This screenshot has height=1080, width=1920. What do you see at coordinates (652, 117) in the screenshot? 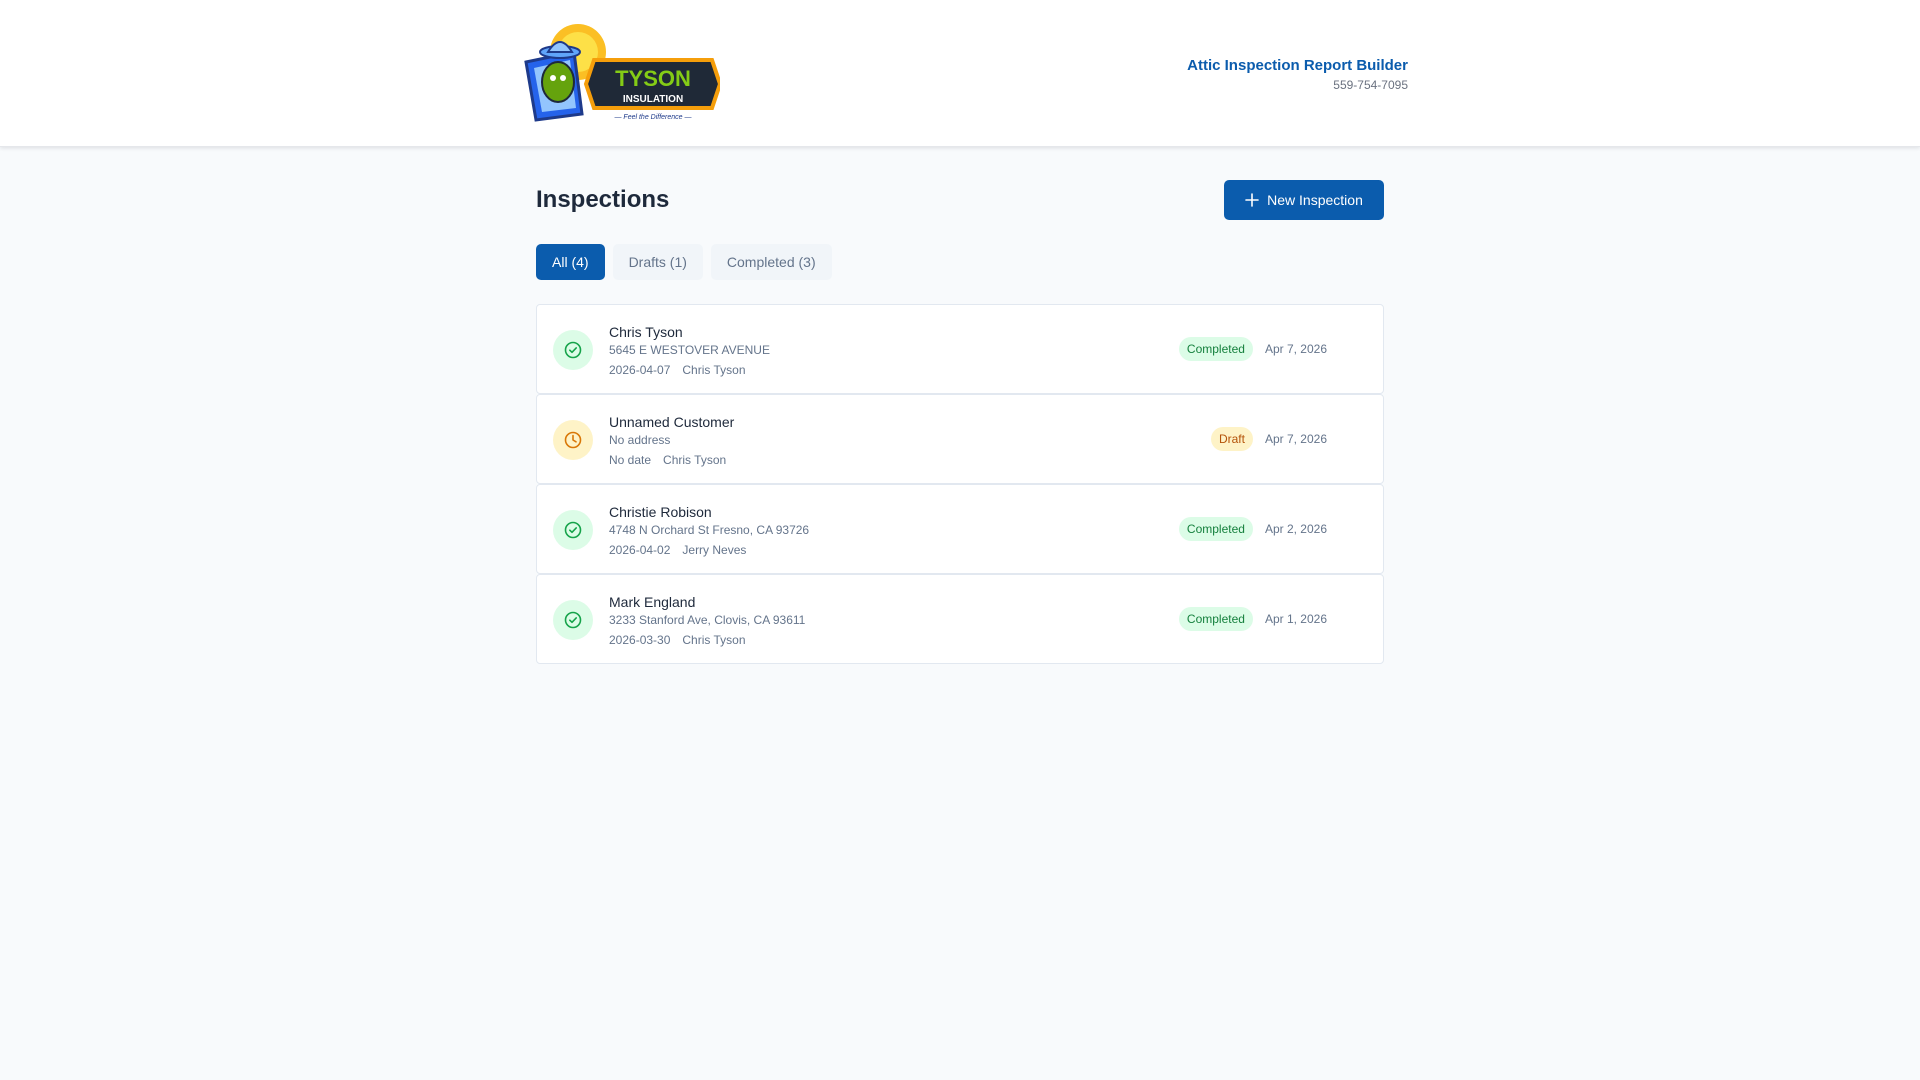
I see `svg-text: — Feel the Difference —` at bounding box center [652, 117].